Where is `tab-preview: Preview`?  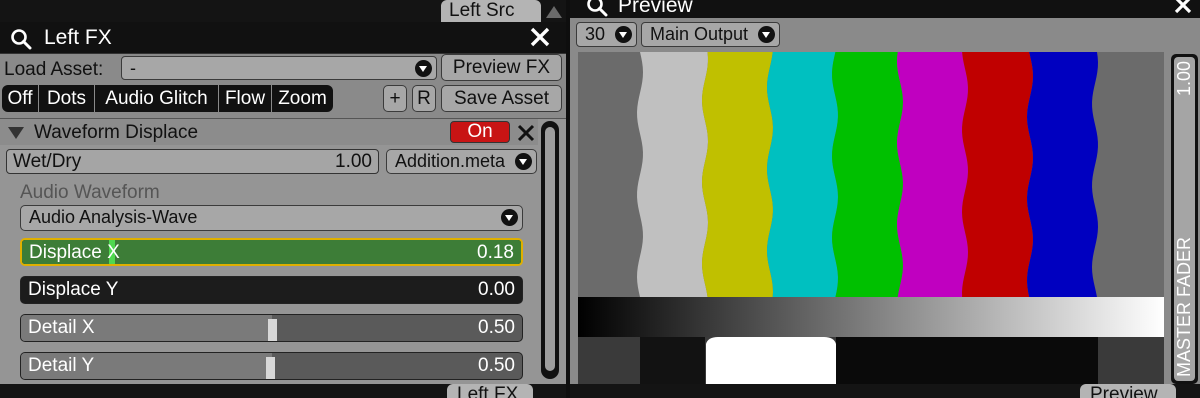 tab-preview: Preview is located at coordinates (1128, 391).